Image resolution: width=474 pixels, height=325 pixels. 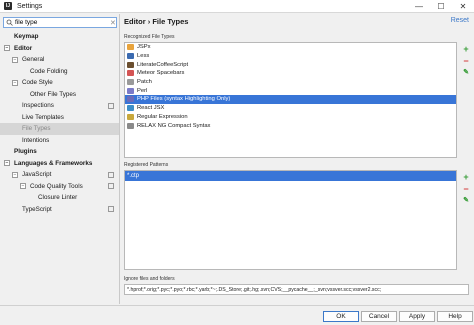 What do you see at coordinates (49, 71) in the screenshot?
I see `tree-item-label: Code Folding` at bounding box center [49, 71].